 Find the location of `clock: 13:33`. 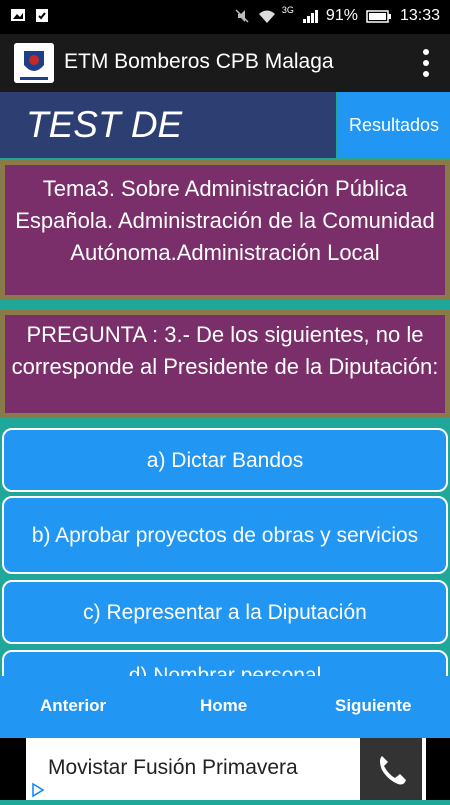

clock: 13:33 is located at coordinates (419, 15).